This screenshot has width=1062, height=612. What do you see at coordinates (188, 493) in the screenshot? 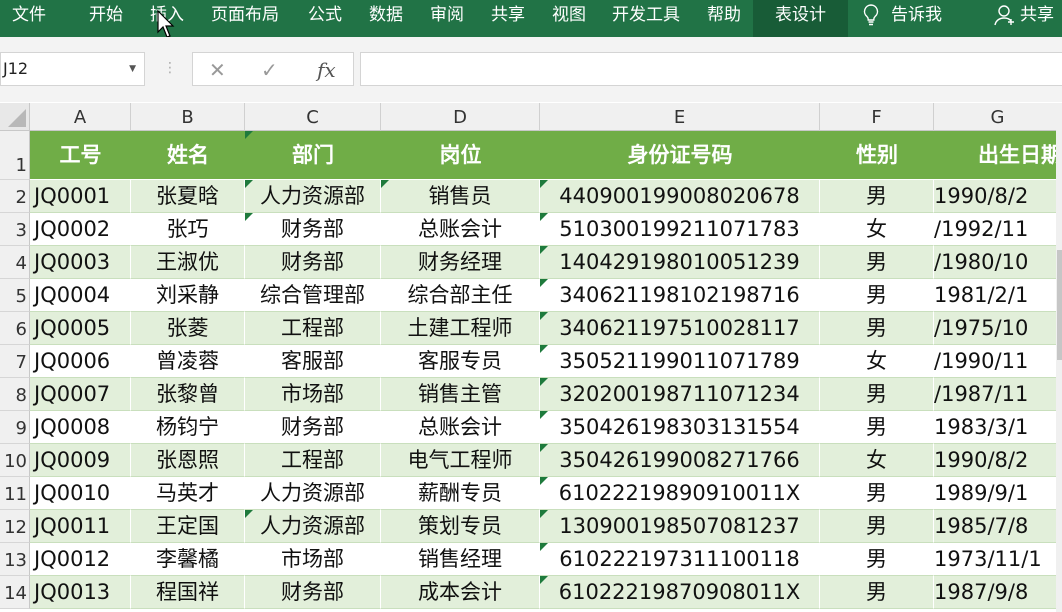
I see `table-cell: 马英才` at bounding box center [188, 493].